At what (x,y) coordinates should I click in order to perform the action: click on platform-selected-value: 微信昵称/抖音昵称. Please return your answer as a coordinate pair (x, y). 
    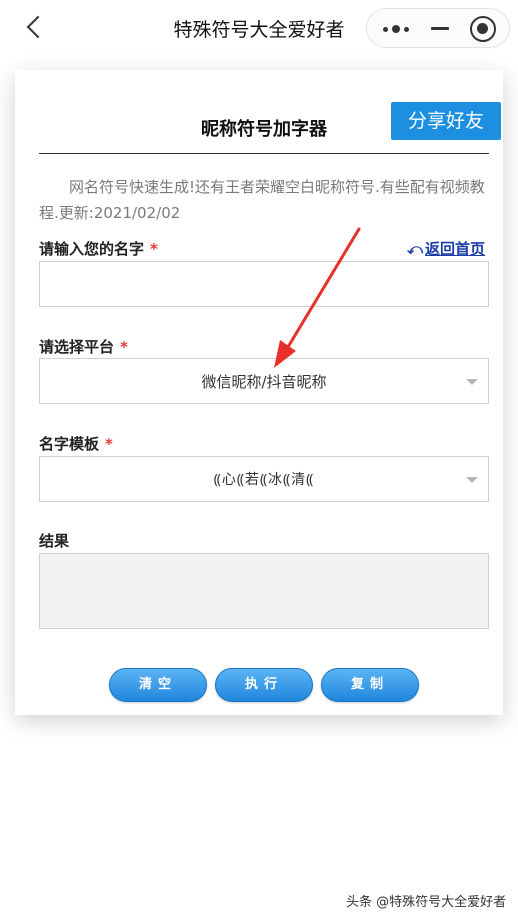
    Looking at the image, I should click on (264, 381).